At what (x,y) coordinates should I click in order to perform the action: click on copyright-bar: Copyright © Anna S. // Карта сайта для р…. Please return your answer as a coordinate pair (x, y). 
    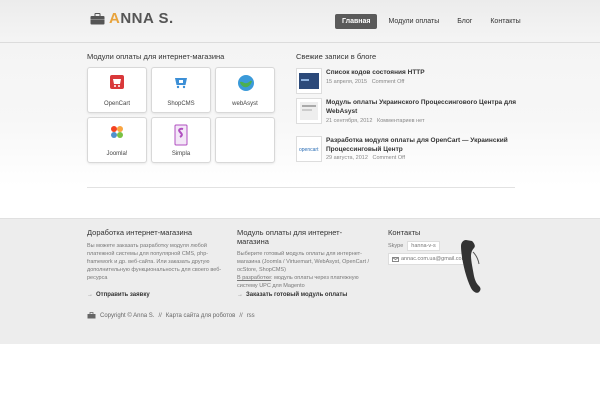
    Looking at the image, I should click on (171, 315).